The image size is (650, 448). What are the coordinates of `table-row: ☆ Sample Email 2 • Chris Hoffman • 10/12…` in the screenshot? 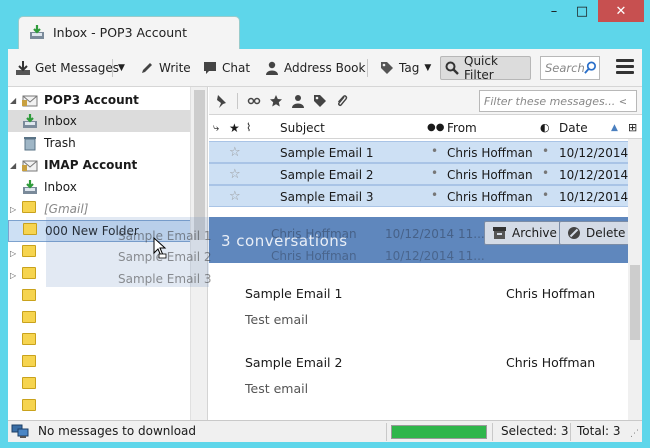 It's located at (419, 174).